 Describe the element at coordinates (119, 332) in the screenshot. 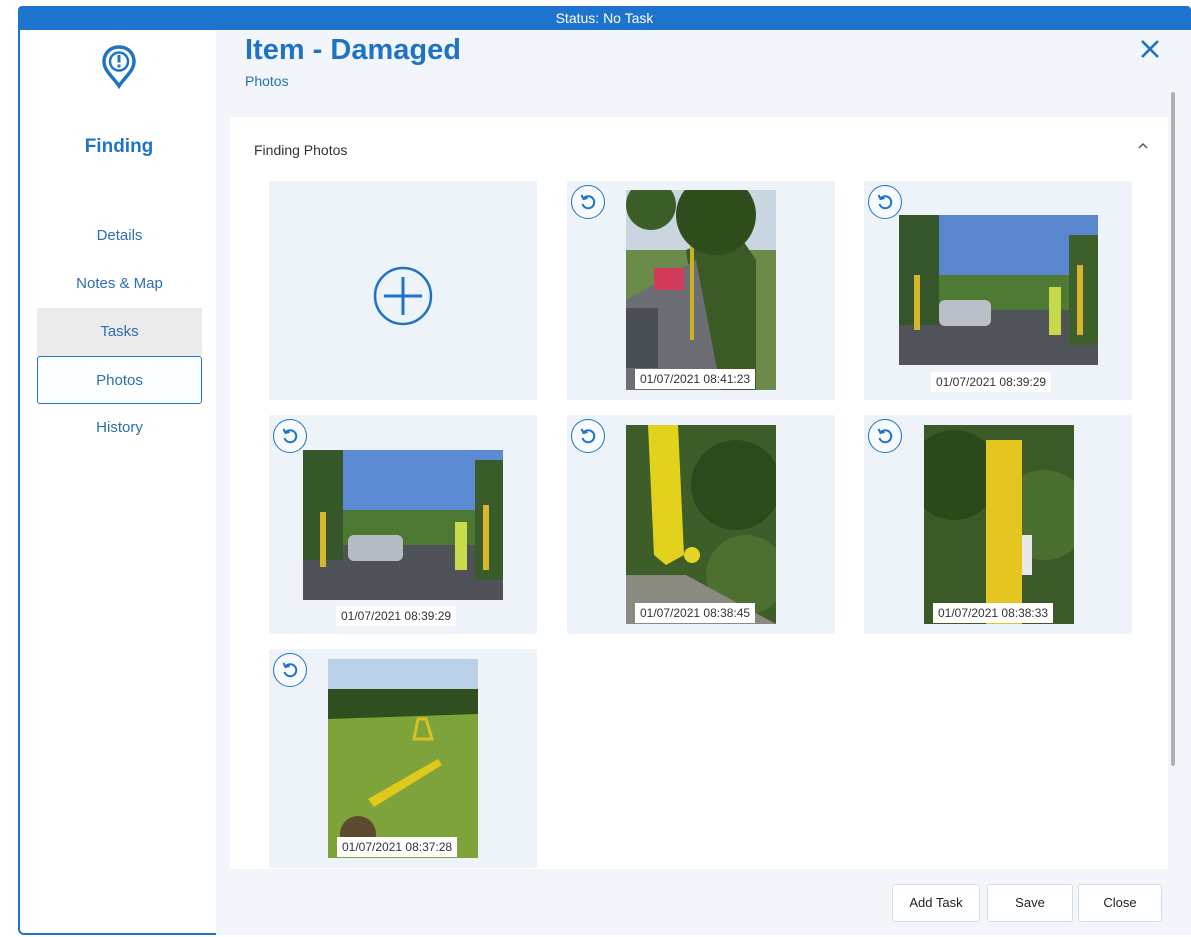

I see `sidebar-item-tasks: Tasks` at that location.